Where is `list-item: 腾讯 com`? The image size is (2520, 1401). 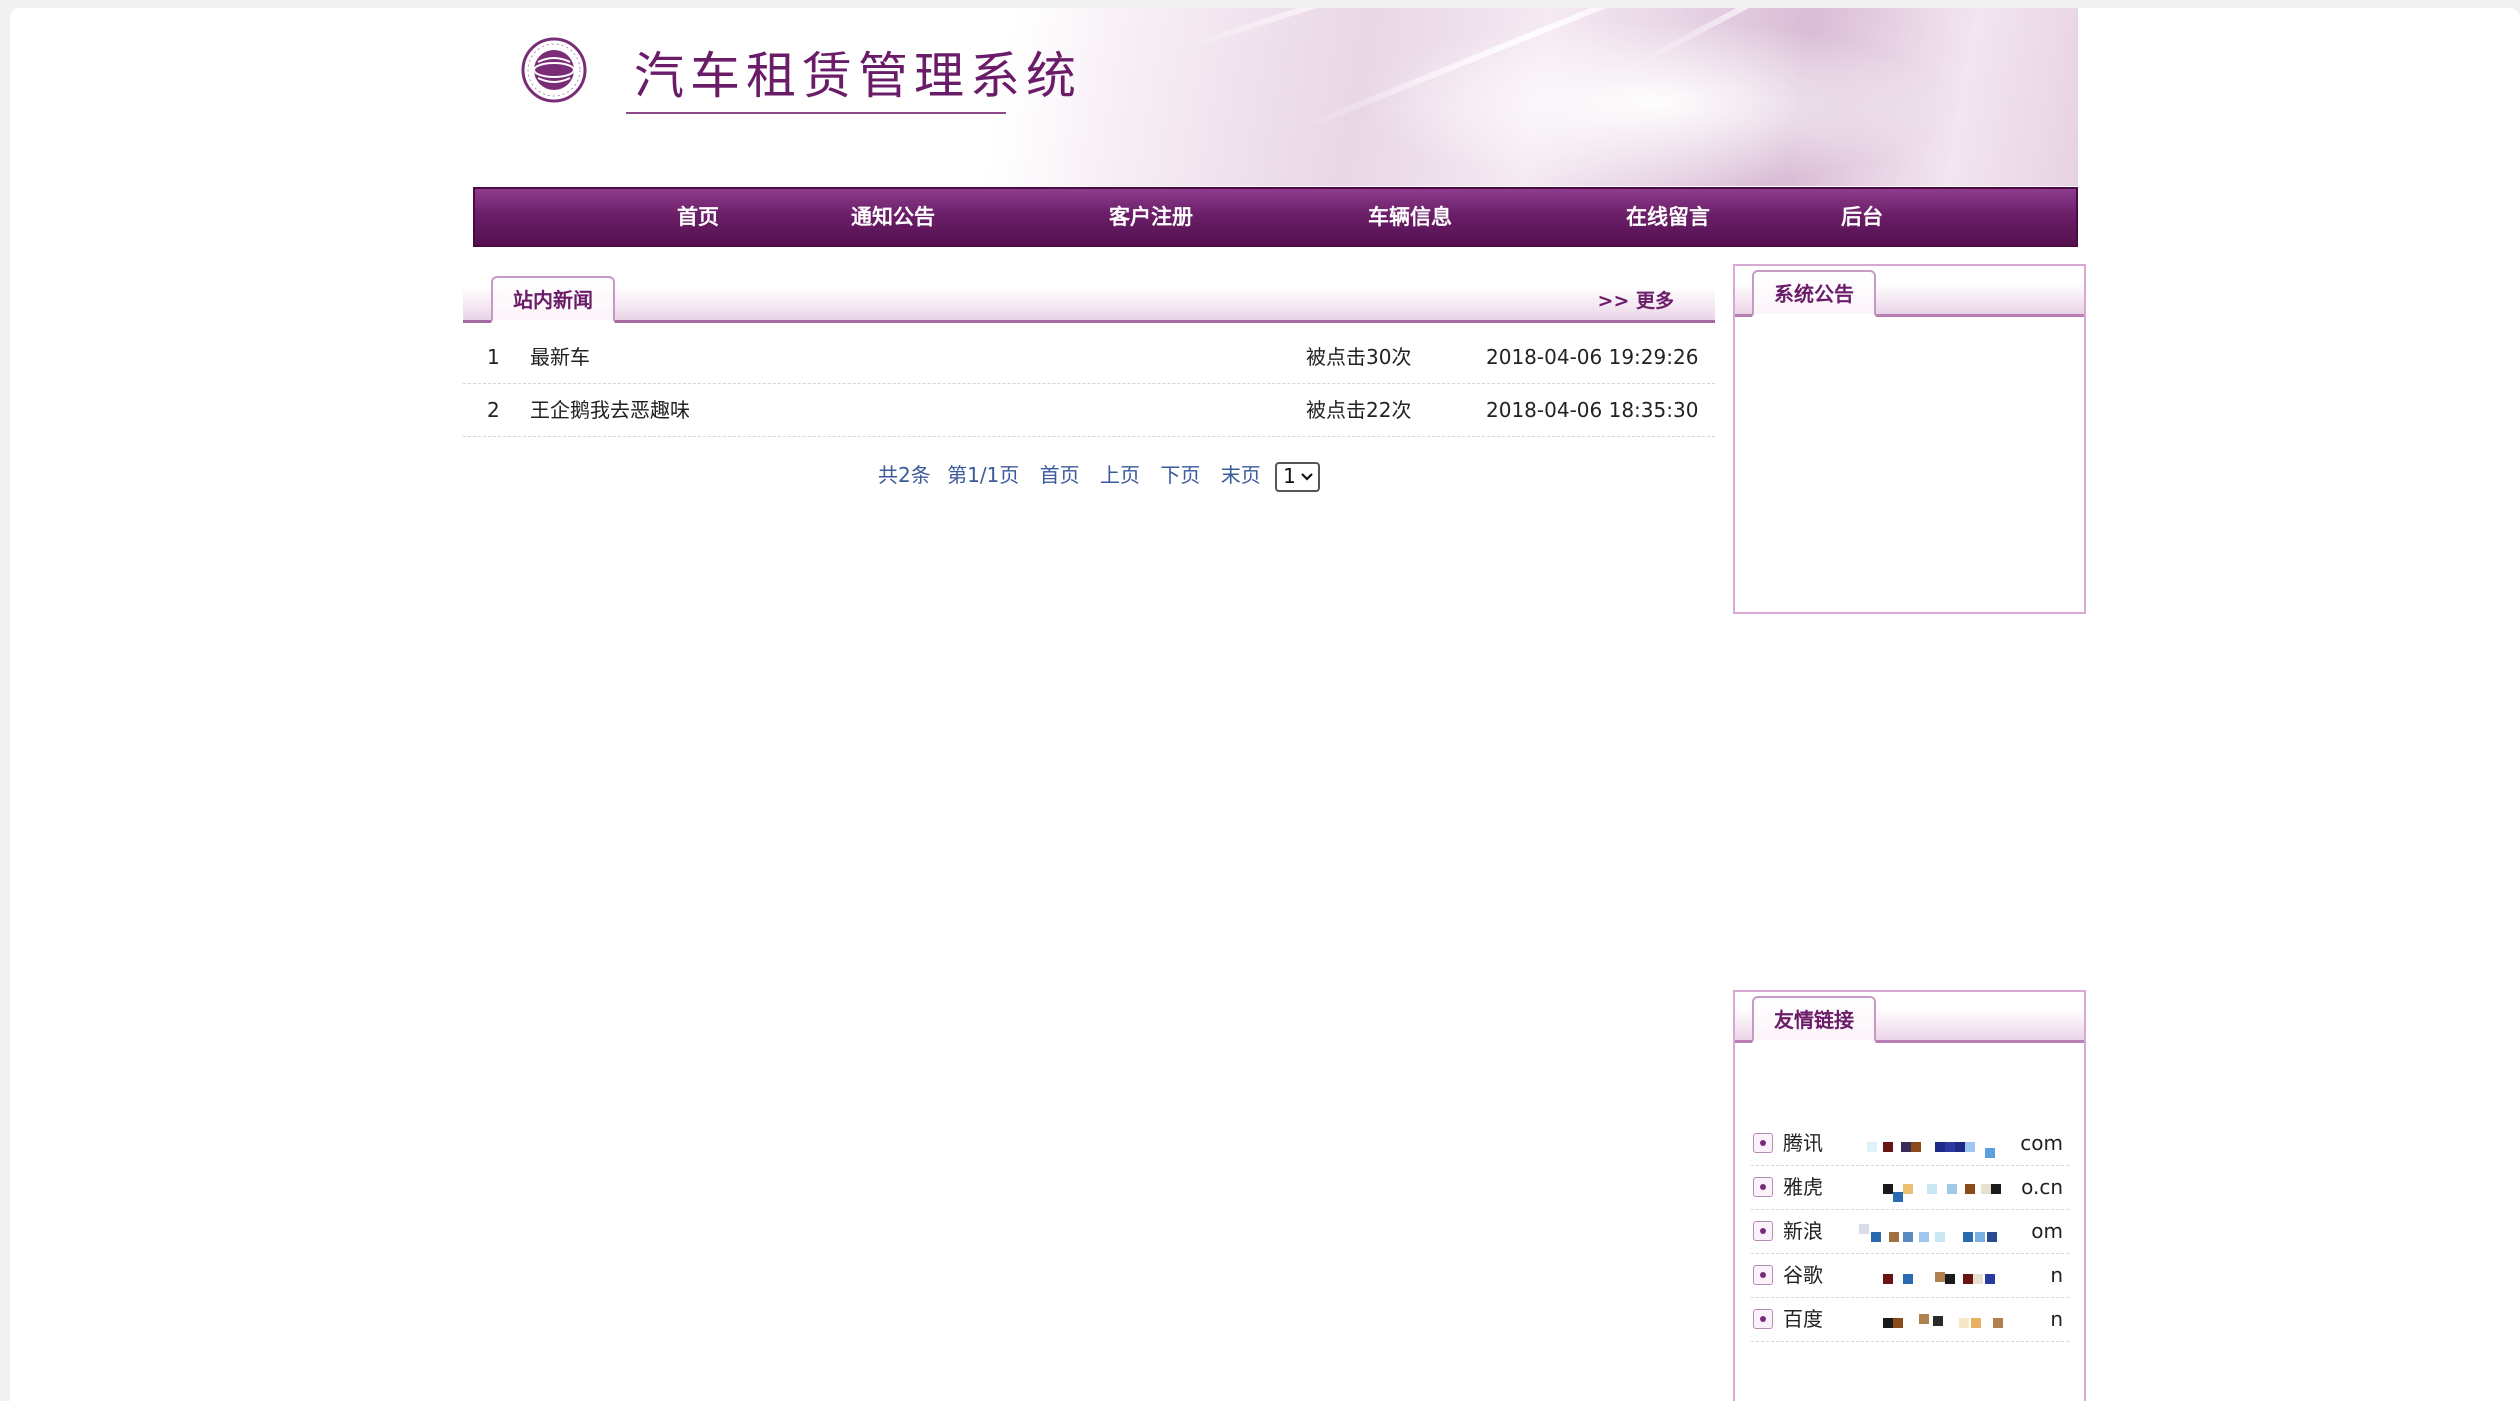
list-item: 腾讯 com is located at coordinates (1910, 1144).